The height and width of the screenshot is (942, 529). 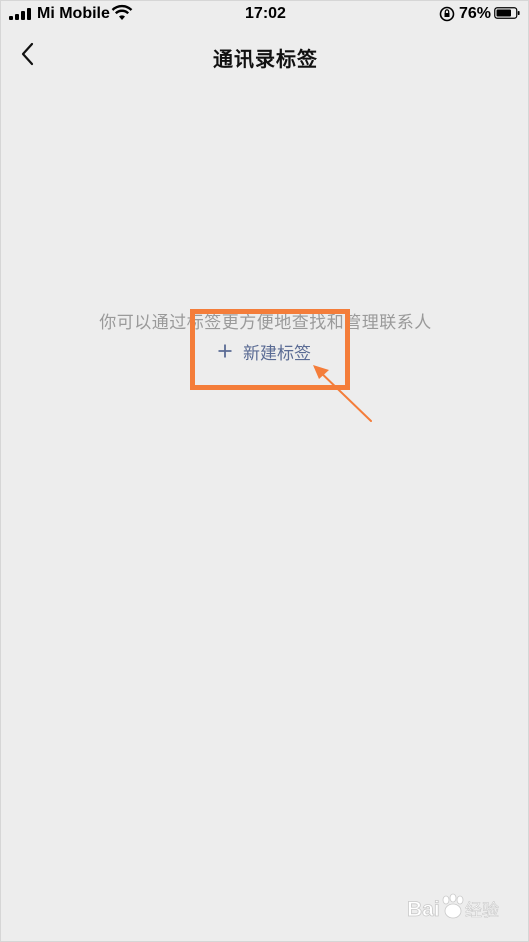 I want to click on battery-icon, so click(x=507, y=13).